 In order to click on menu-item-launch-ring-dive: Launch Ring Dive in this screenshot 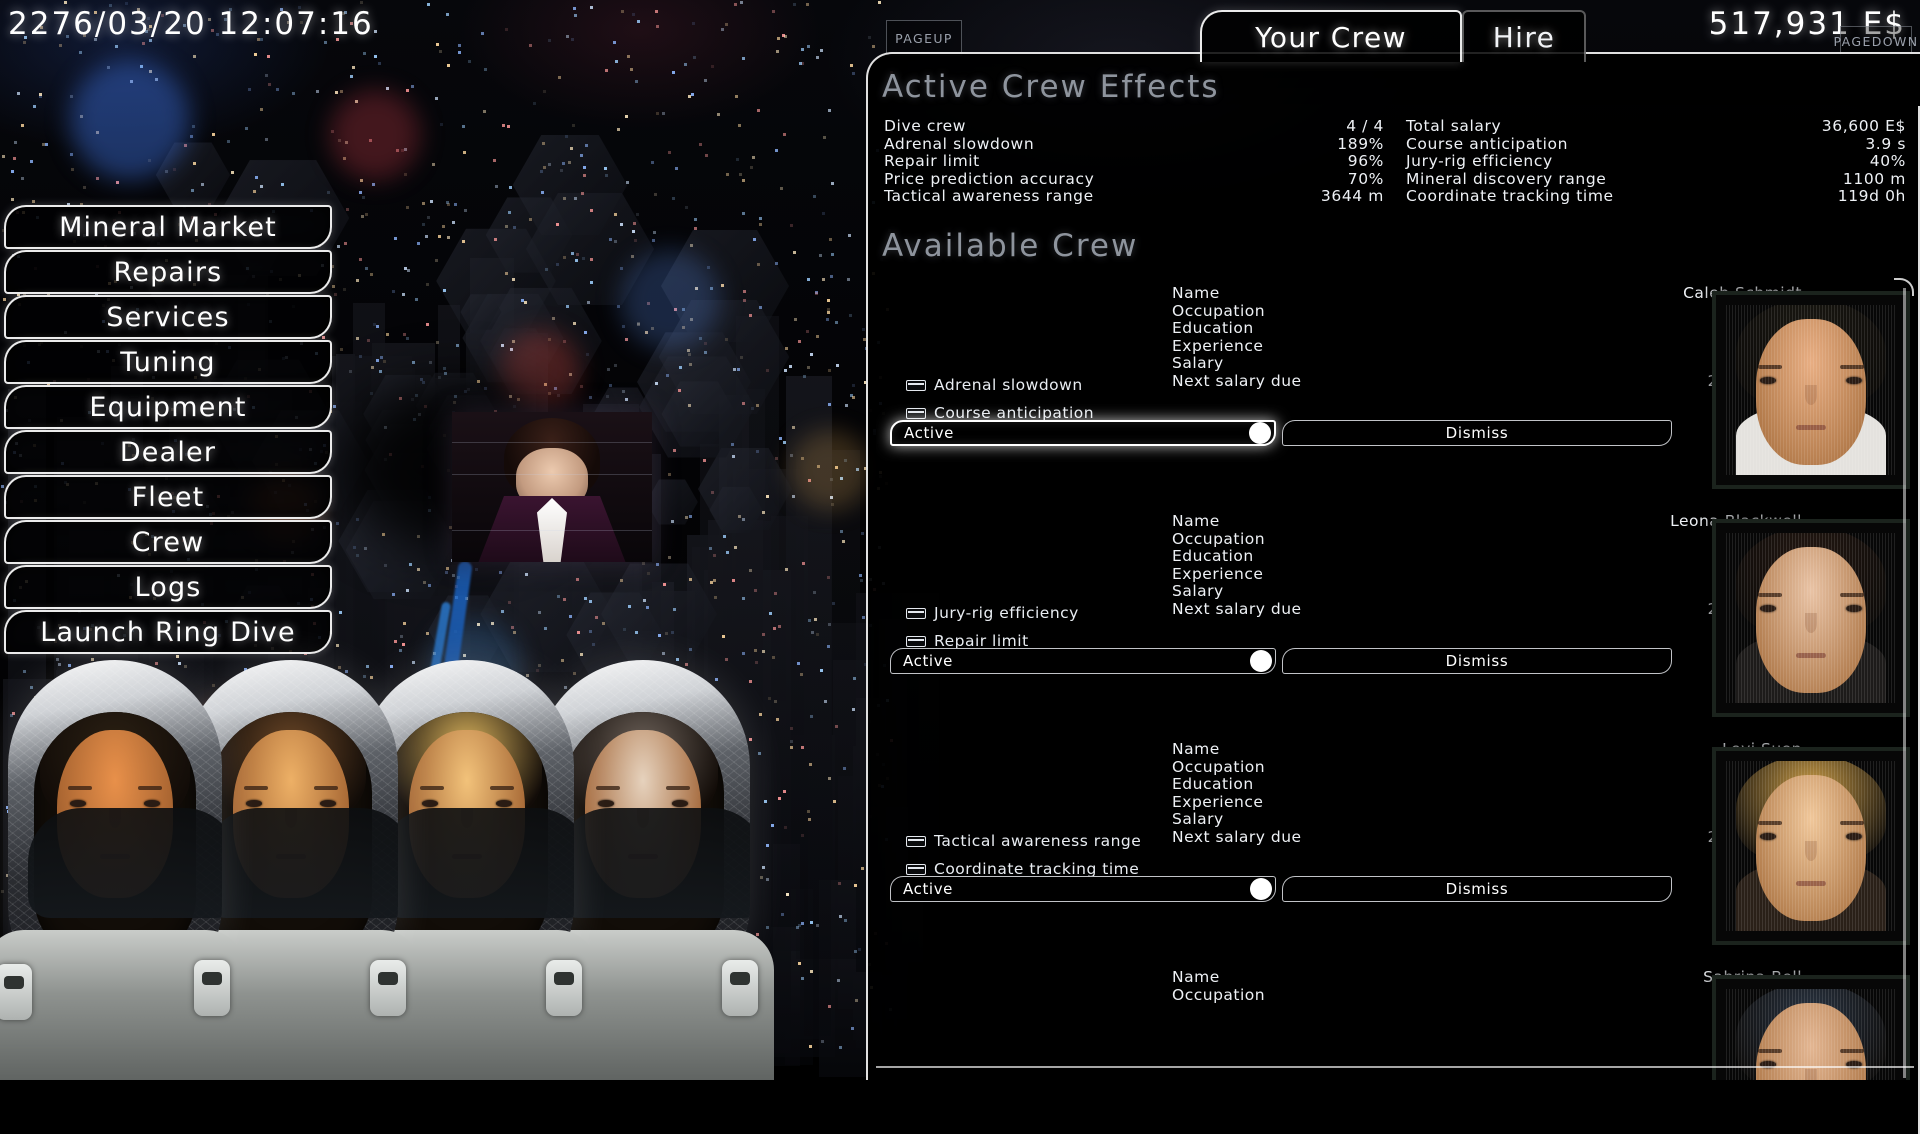, I will do `click(168, 632)`.